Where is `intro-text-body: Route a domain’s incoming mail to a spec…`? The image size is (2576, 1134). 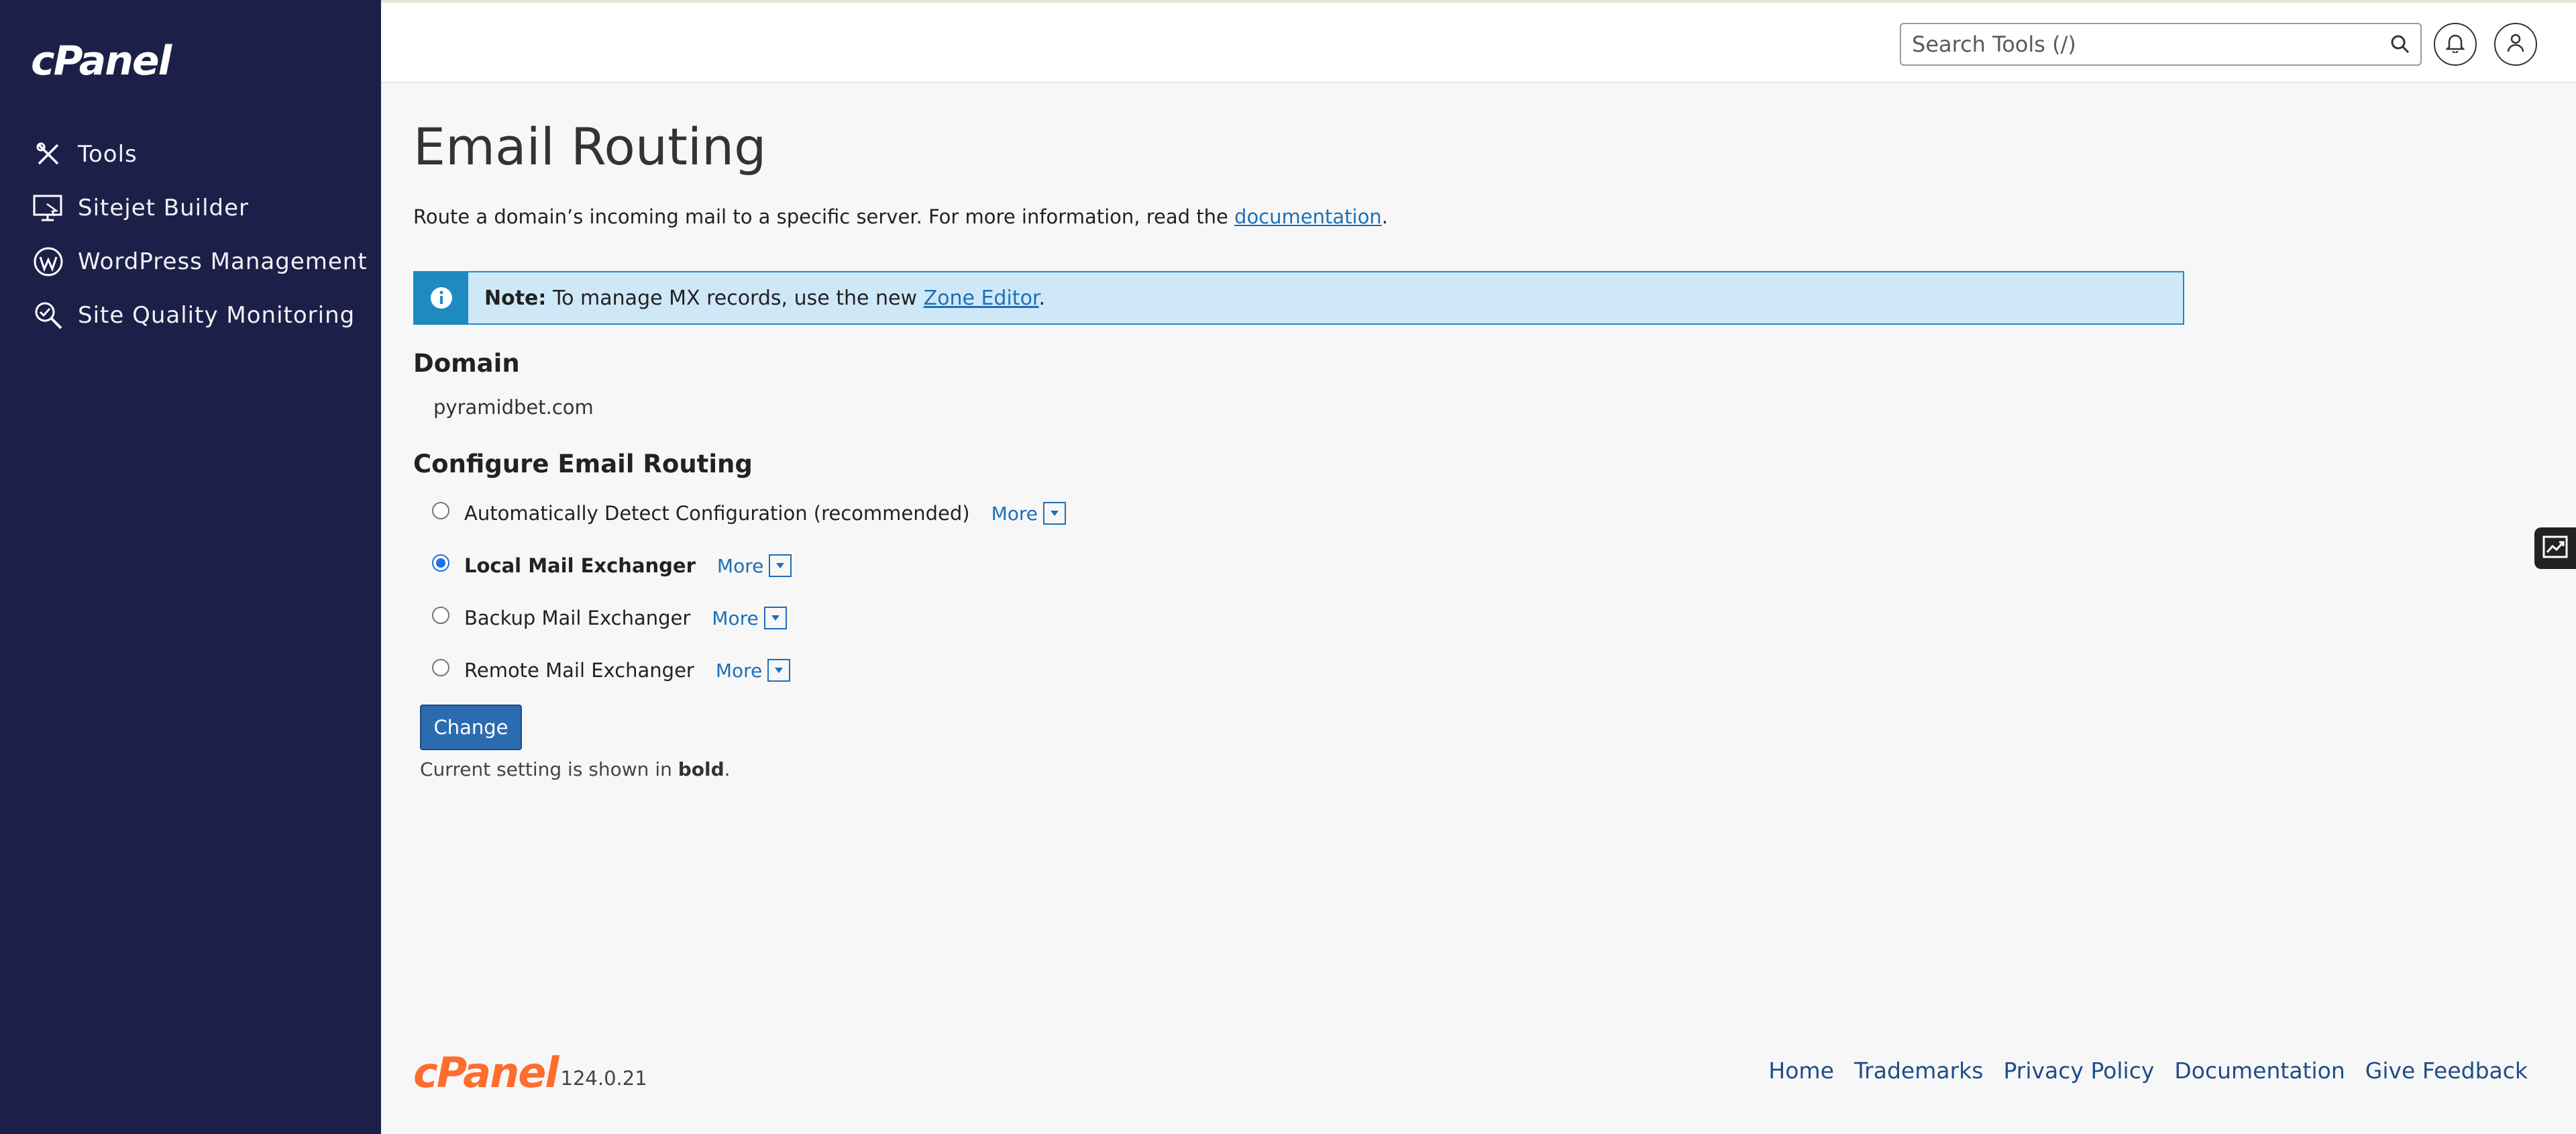 intro-text-body: Route a domain’s incoming mail to a spec… is located at coordinates (824, 216).